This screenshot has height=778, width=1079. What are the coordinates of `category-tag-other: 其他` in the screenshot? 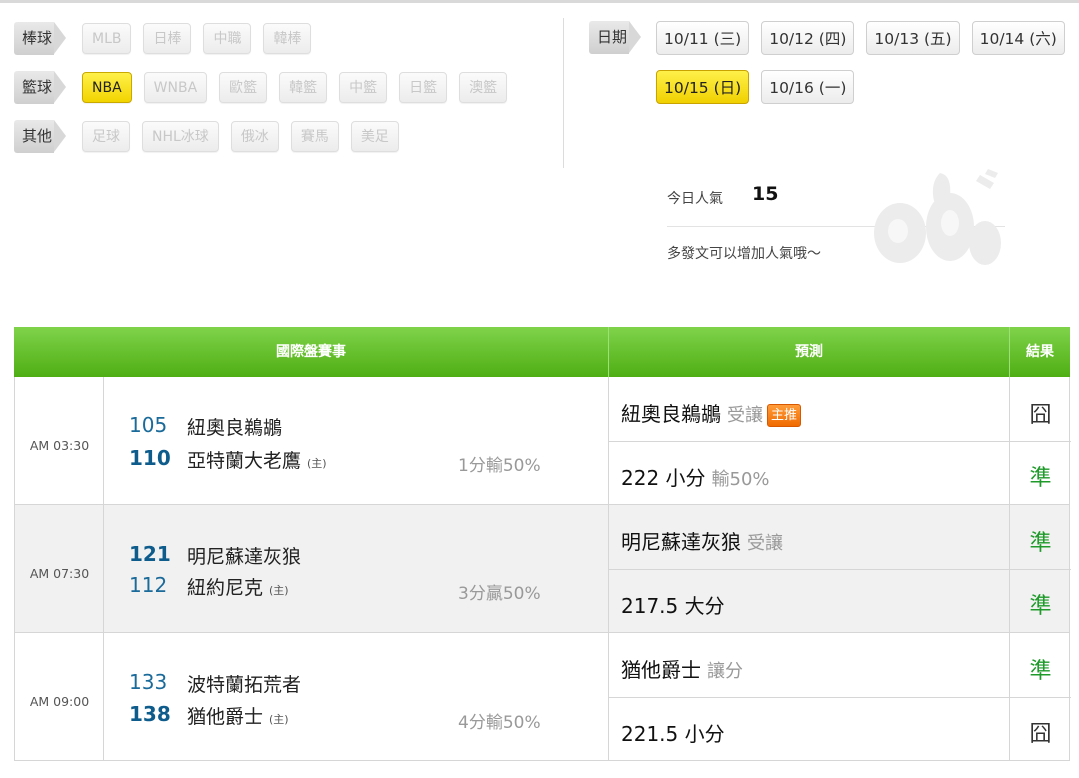 It's located at (40, 136).